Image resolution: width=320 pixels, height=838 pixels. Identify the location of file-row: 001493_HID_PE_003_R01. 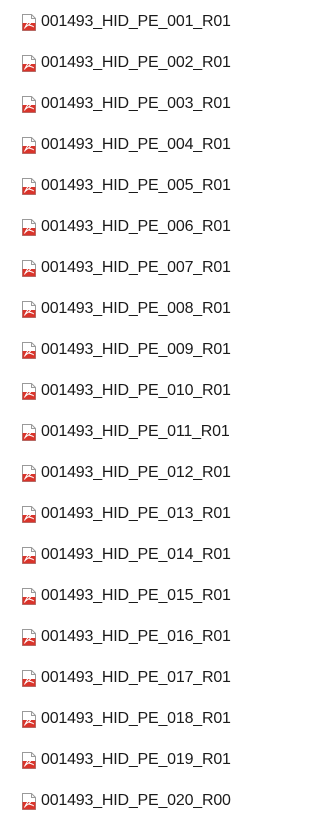
(153, 113).